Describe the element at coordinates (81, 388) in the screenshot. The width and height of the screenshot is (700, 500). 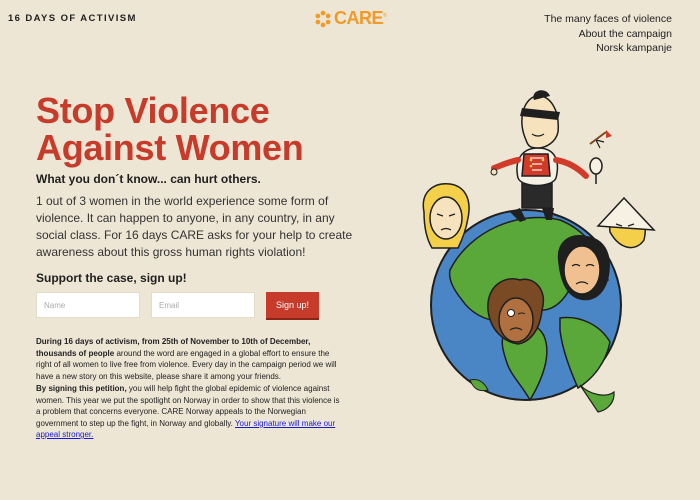
I see `petition-paragraph-lead: By signing this petition,` at that location.